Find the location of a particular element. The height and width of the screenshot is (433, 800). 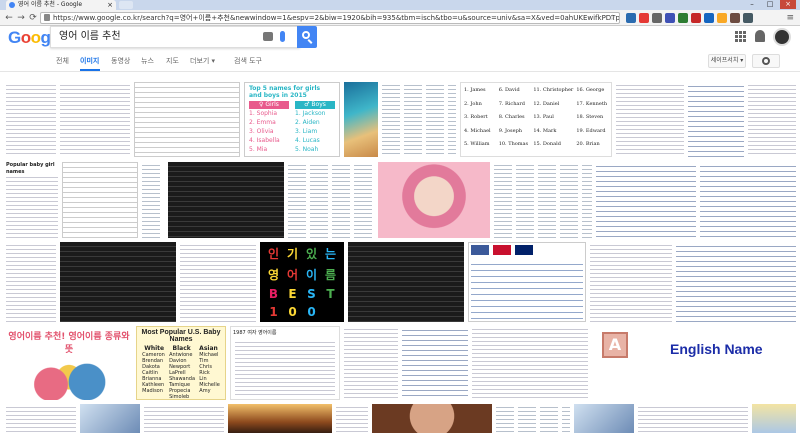

name-item: 7. Richard is located at coordinates (512, 103).